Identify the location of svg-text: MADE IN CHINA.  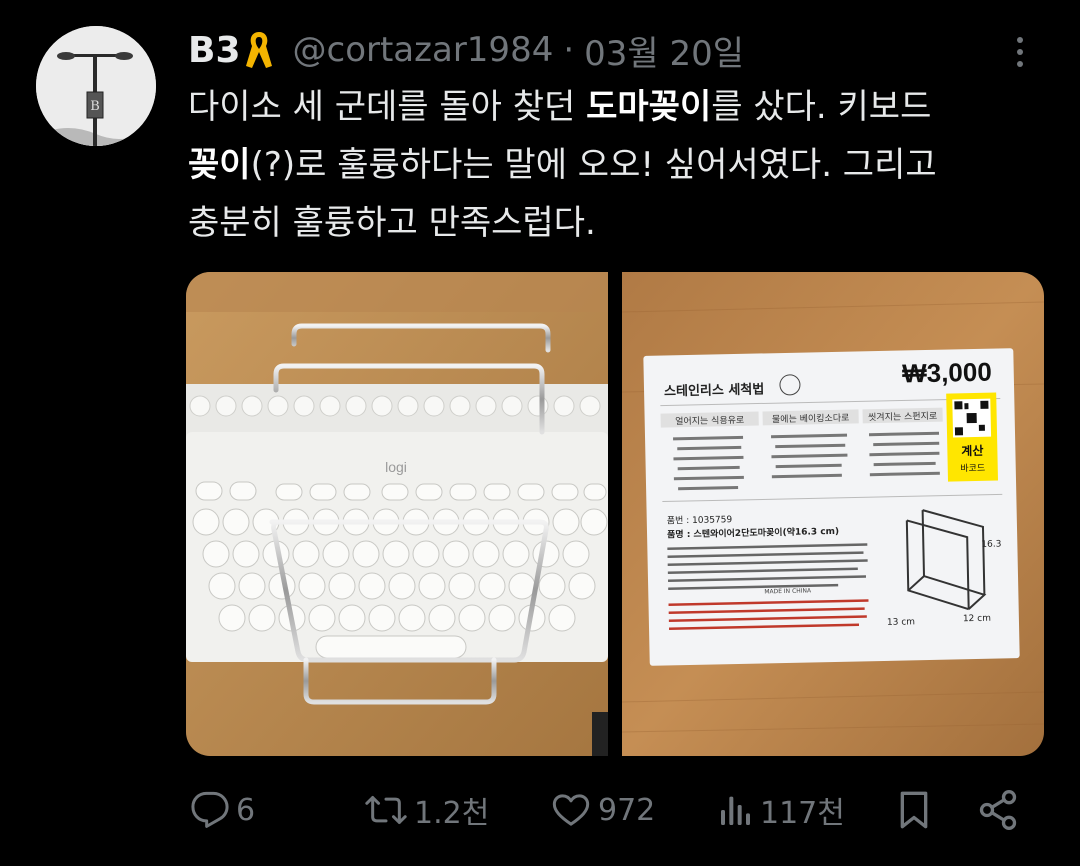
(788, 591).